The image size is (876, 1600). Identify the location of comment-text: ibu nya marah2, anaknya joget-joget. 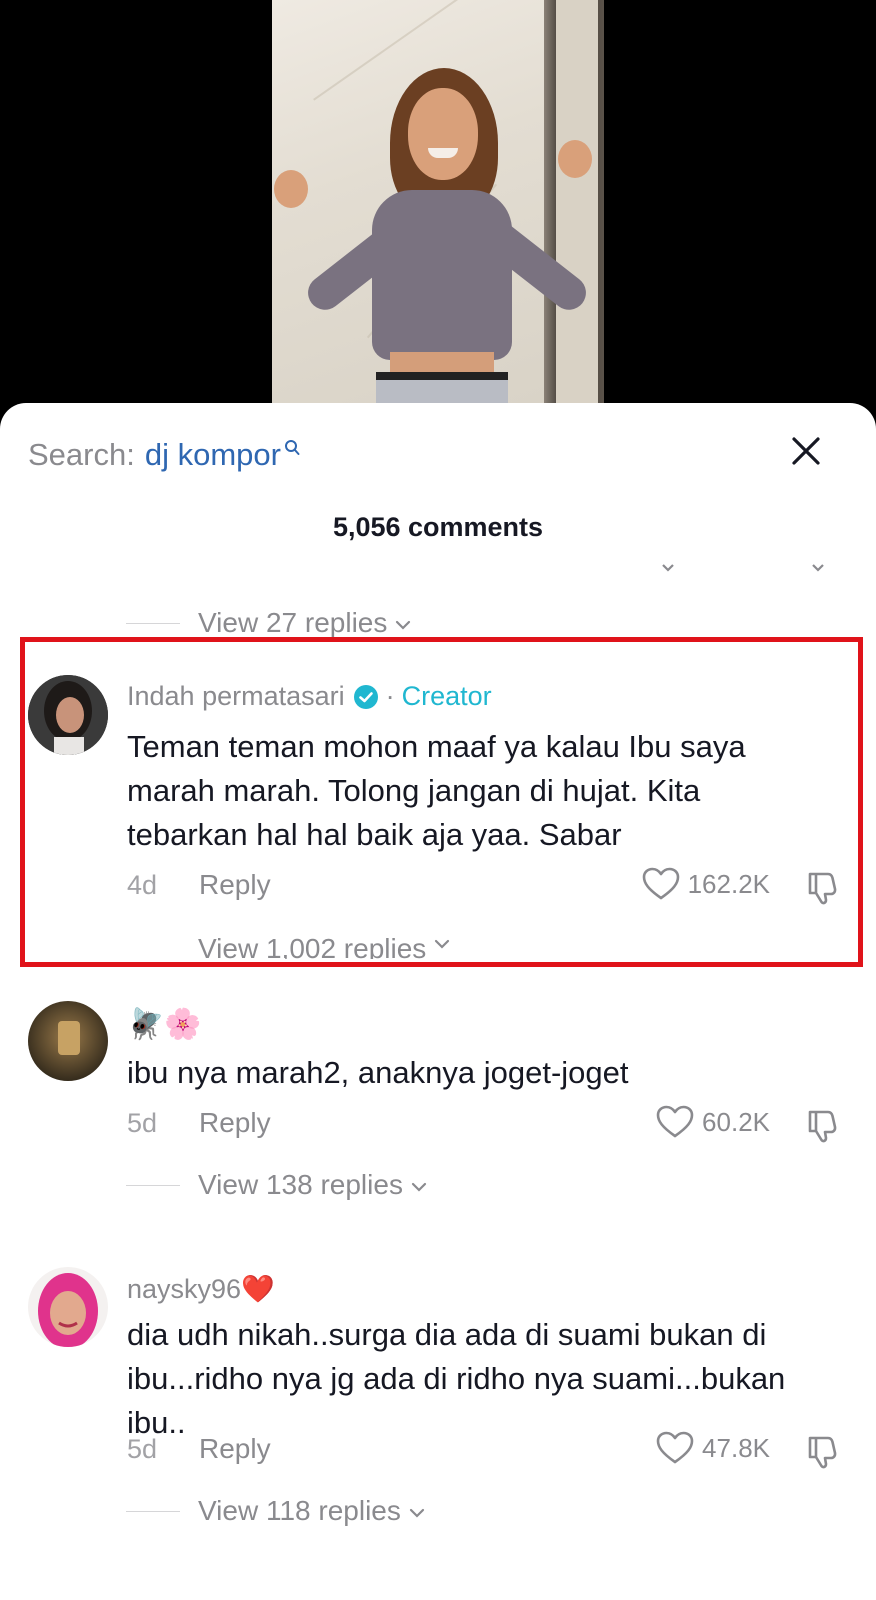
(378, 1072).